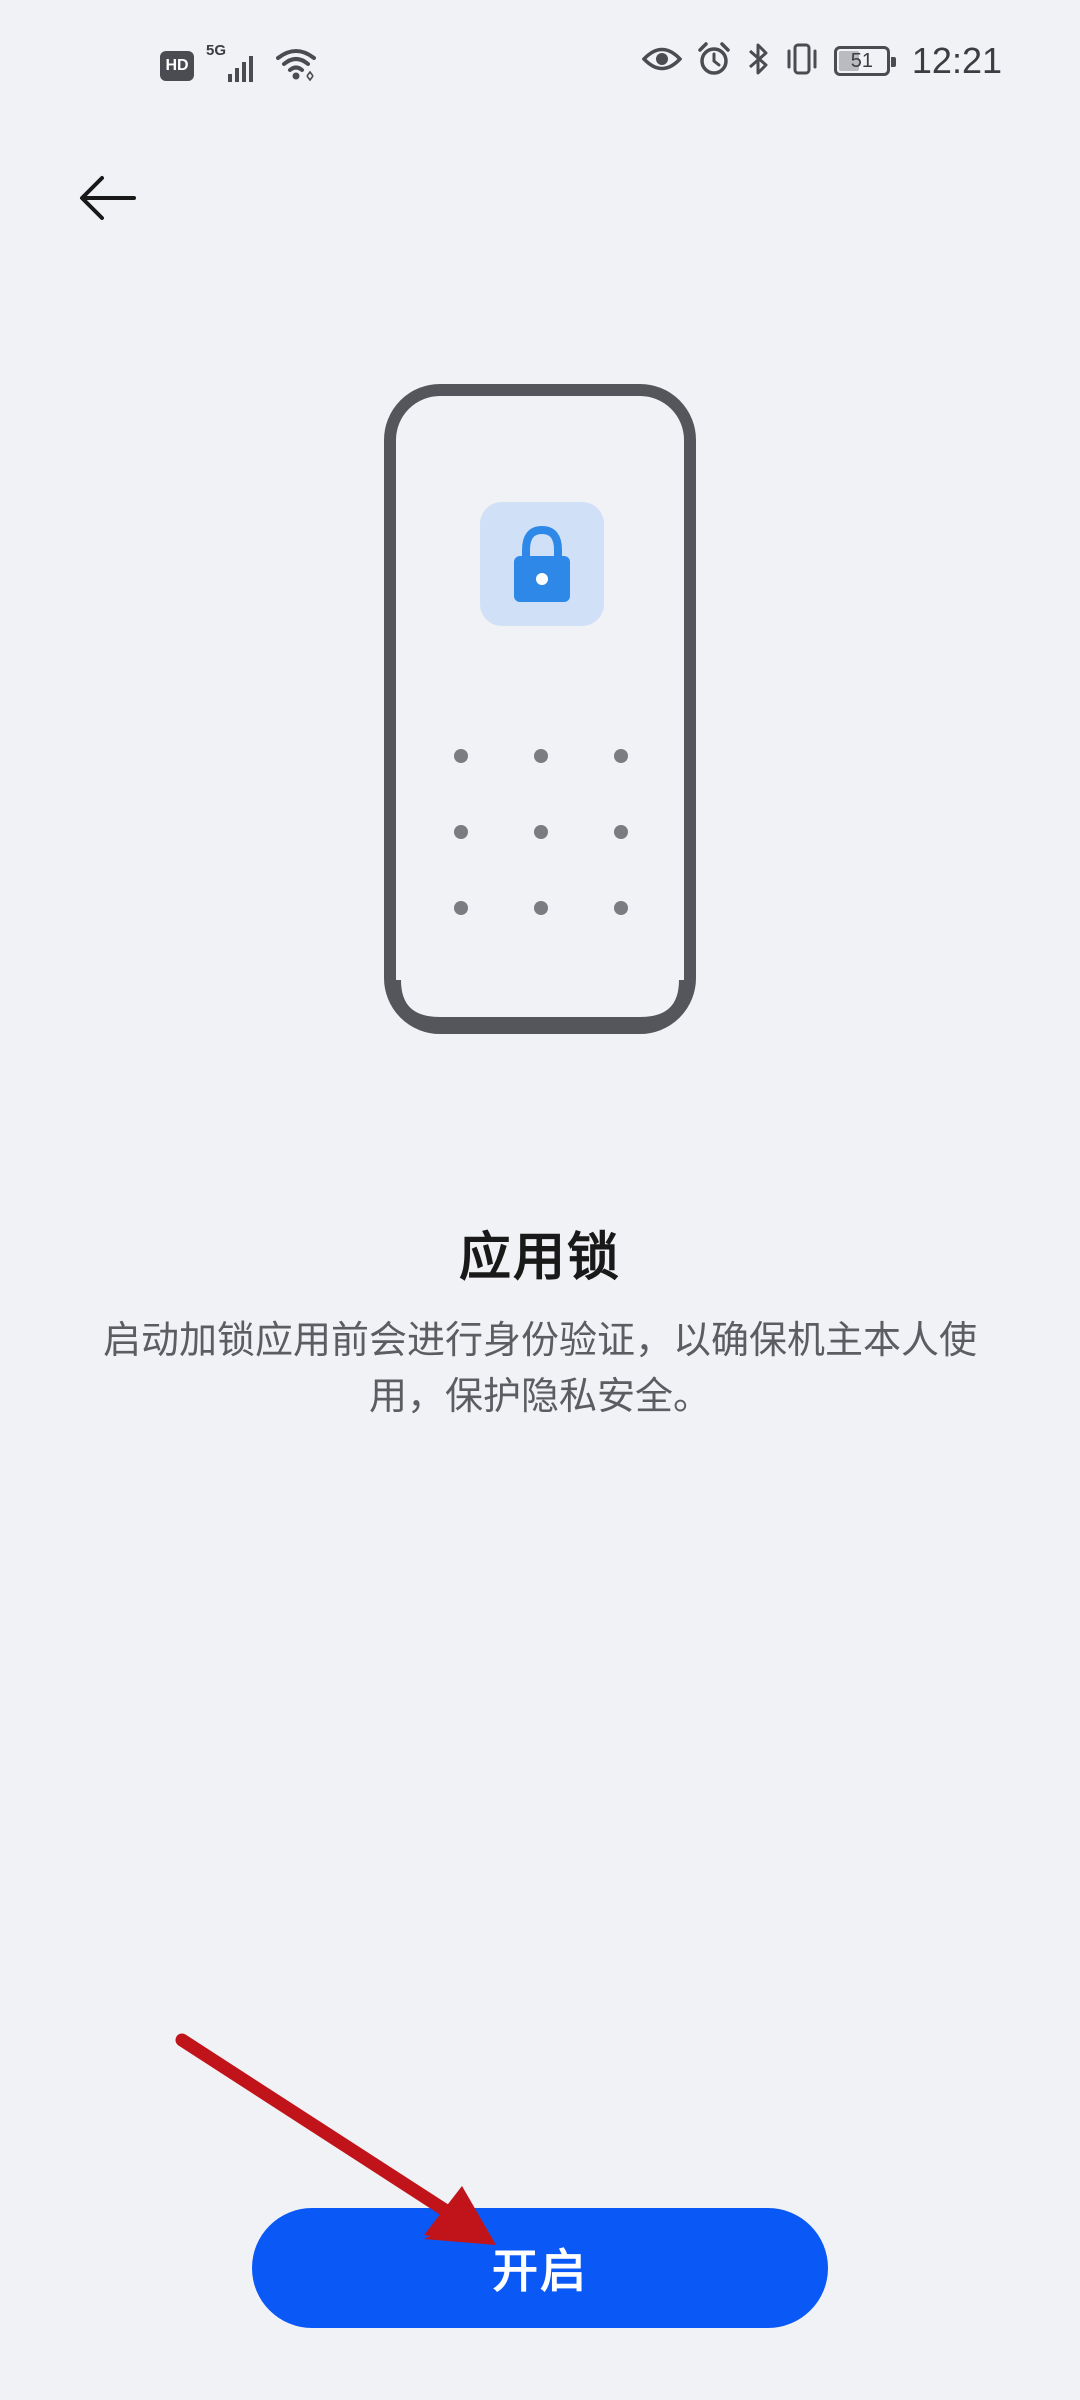  I want to click on status-bar: HD 5G 51 12:21, so click(540, 70).